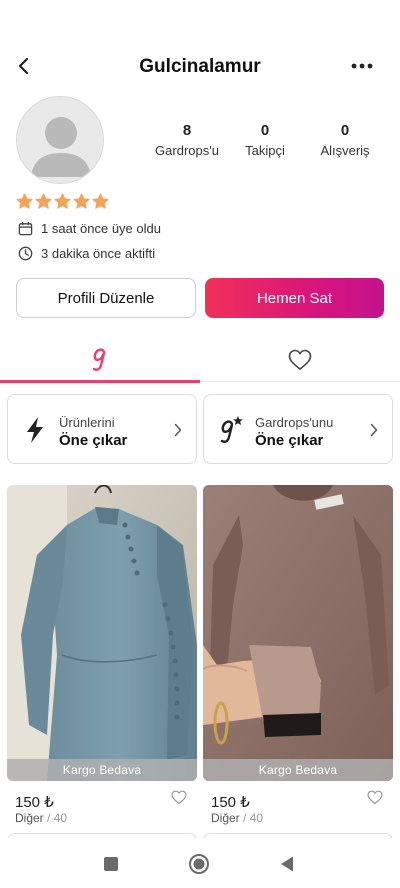  I want to click on home-button, so click(199, 864).